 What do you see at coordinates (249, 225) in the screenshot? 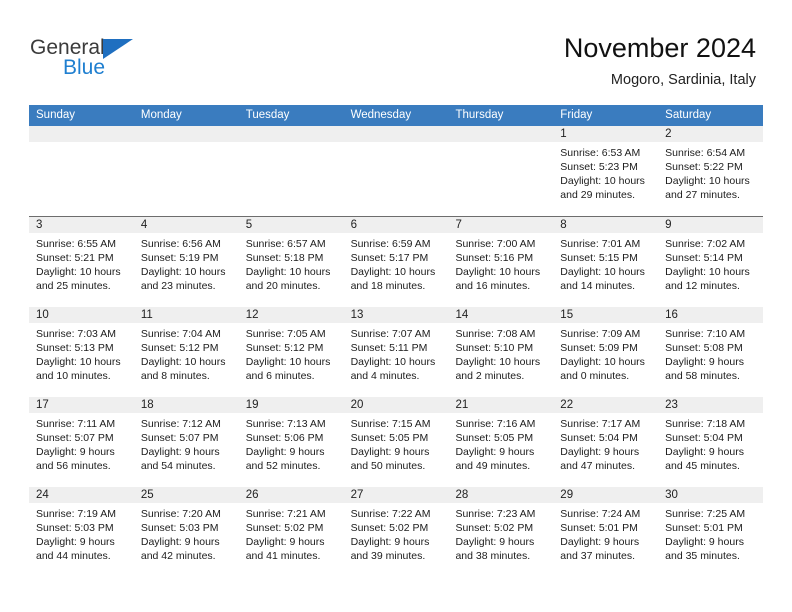
I see `day-number: 5` at bounding box center [249, 225].